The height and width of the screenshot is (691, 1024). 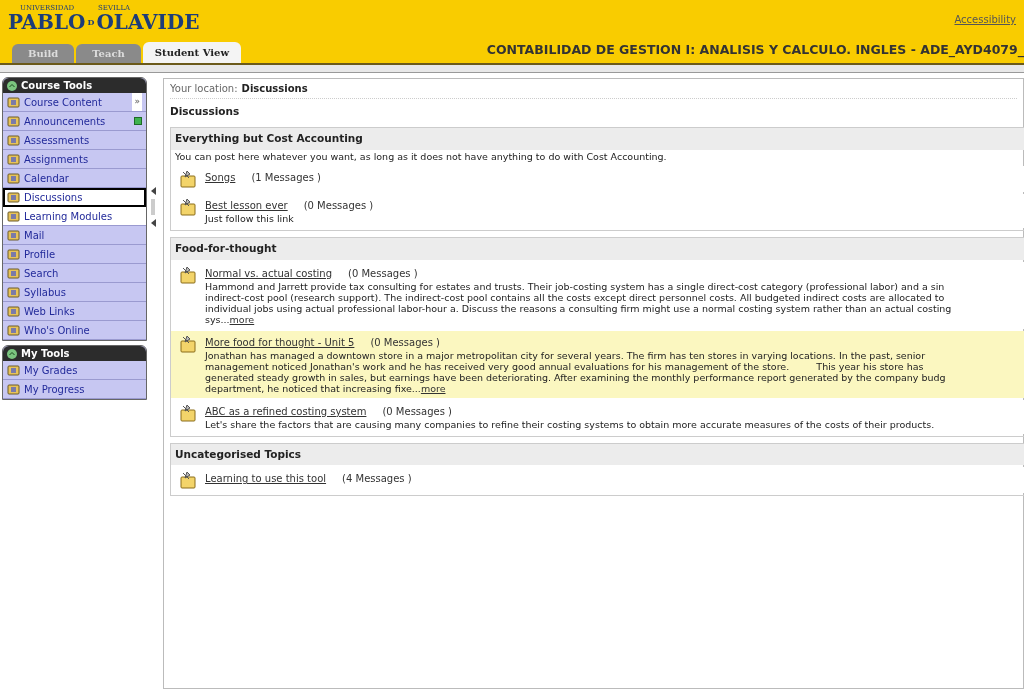 I want to click on message-count: (4 Messages ), so click(x=377, y=479).